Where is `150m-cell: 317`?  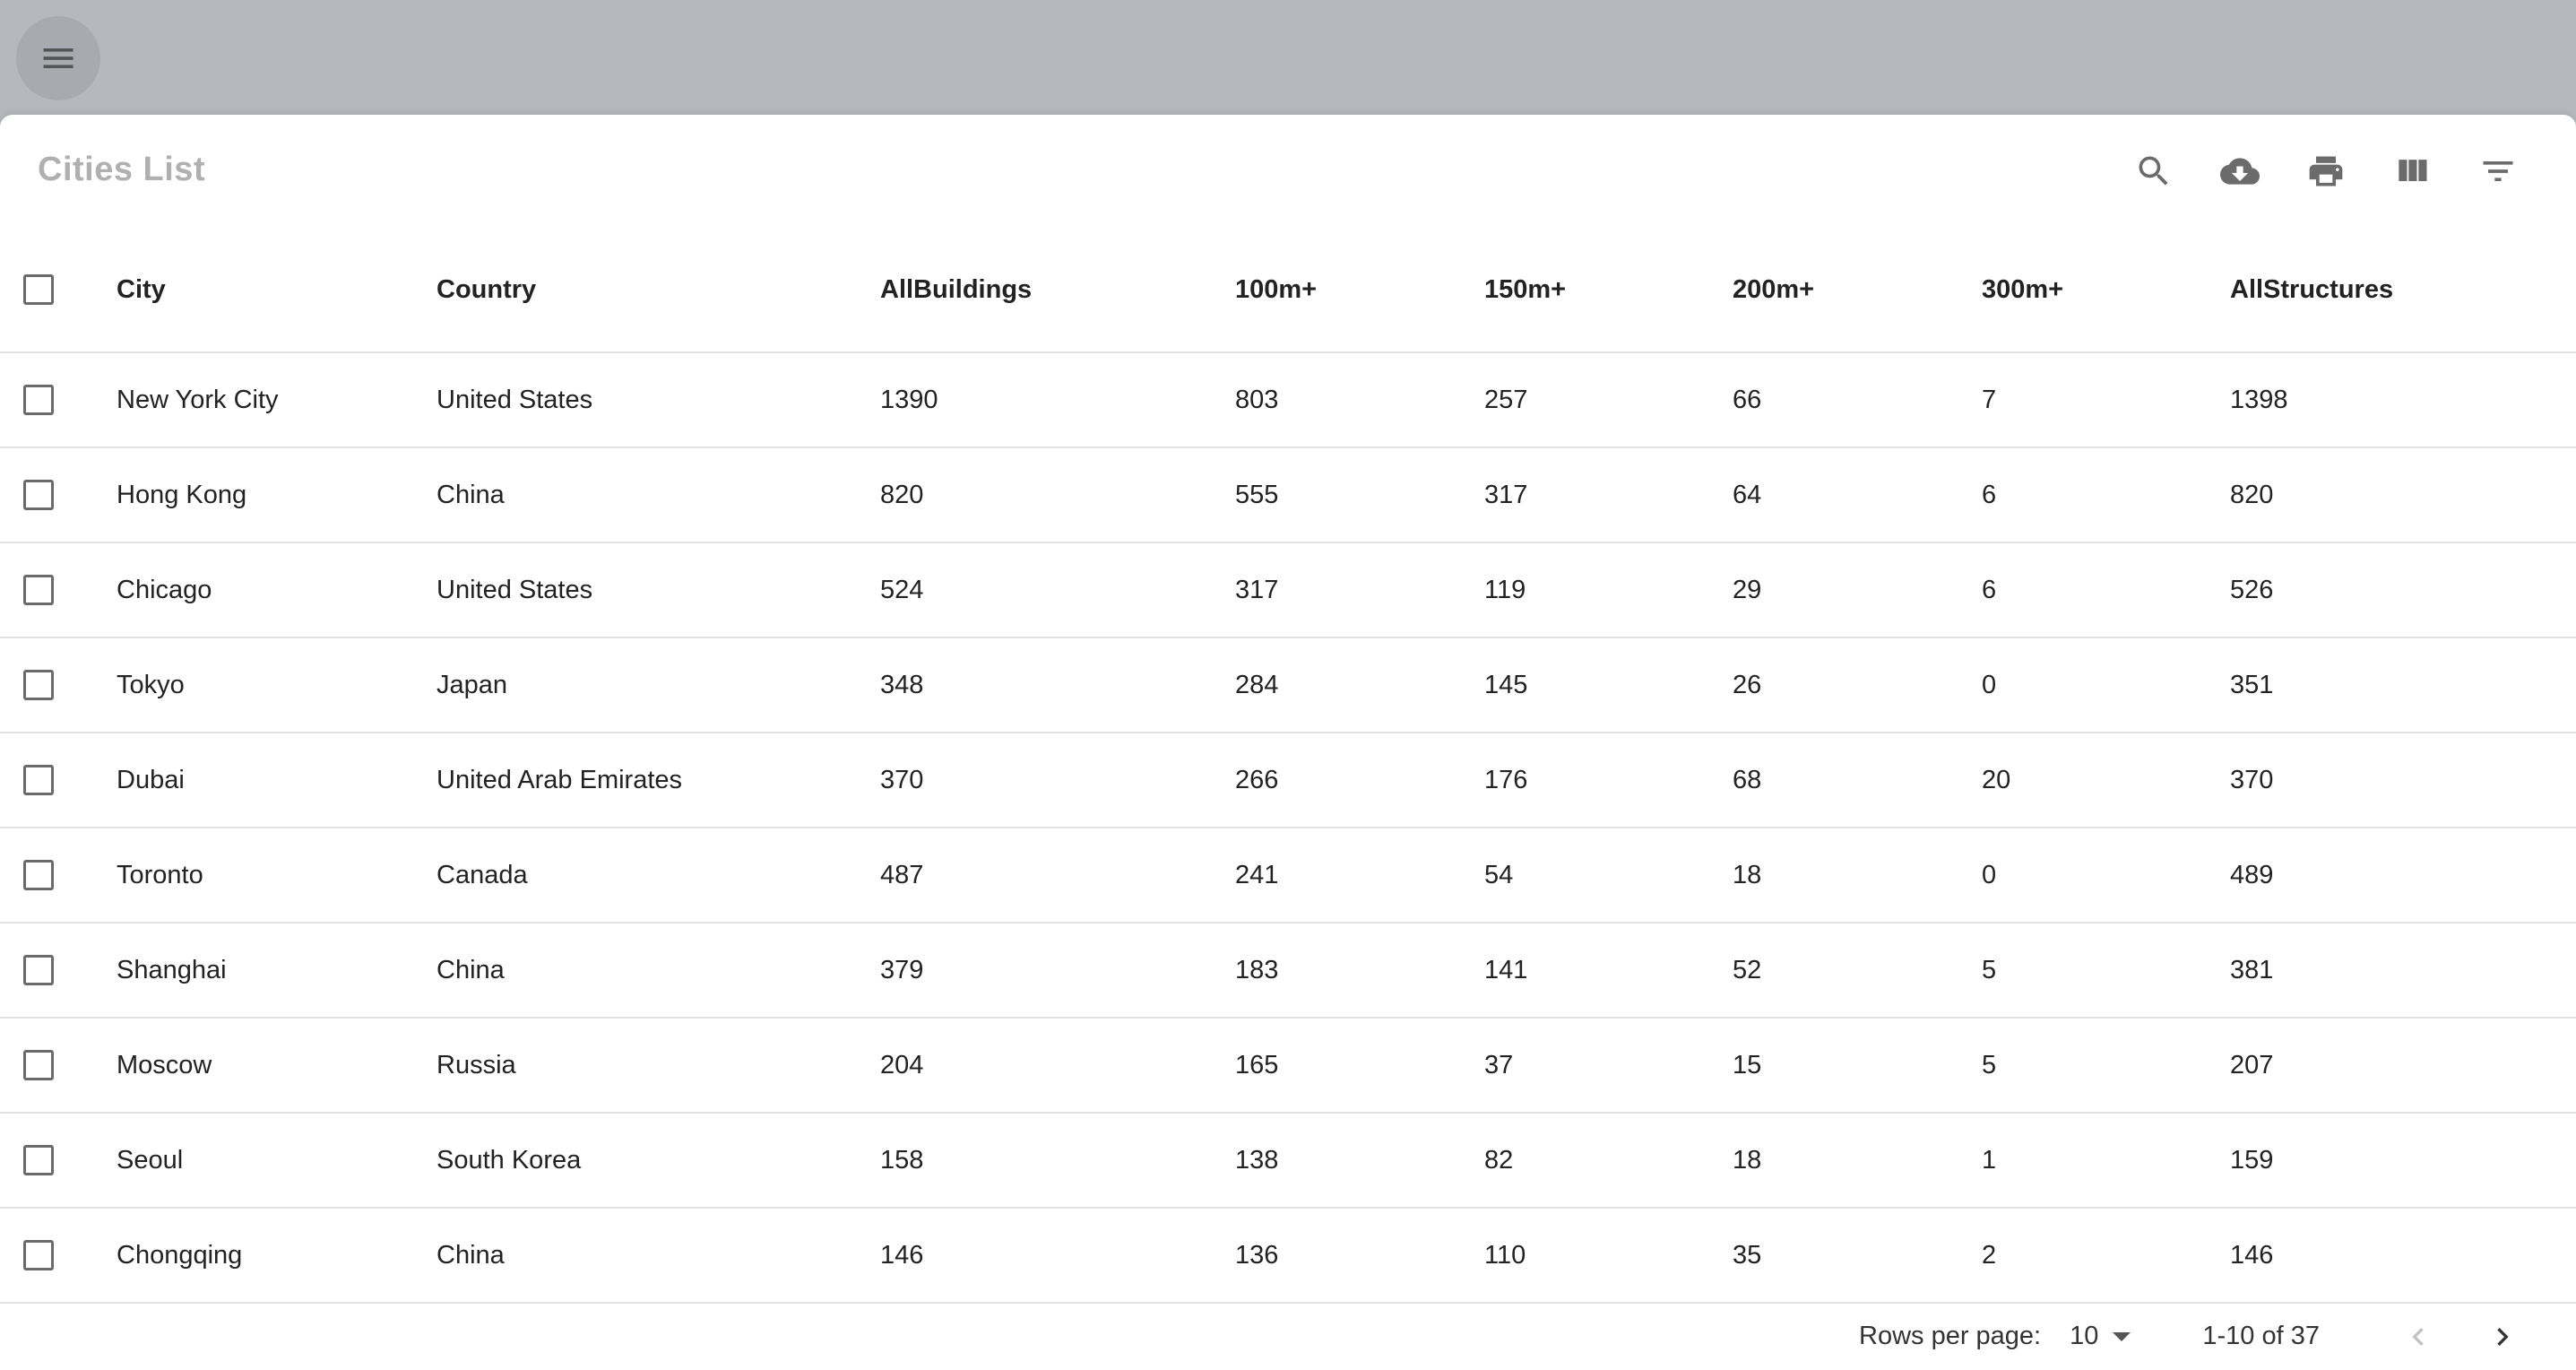
150m-cell: 317 is located at coordinates (1608, 495).